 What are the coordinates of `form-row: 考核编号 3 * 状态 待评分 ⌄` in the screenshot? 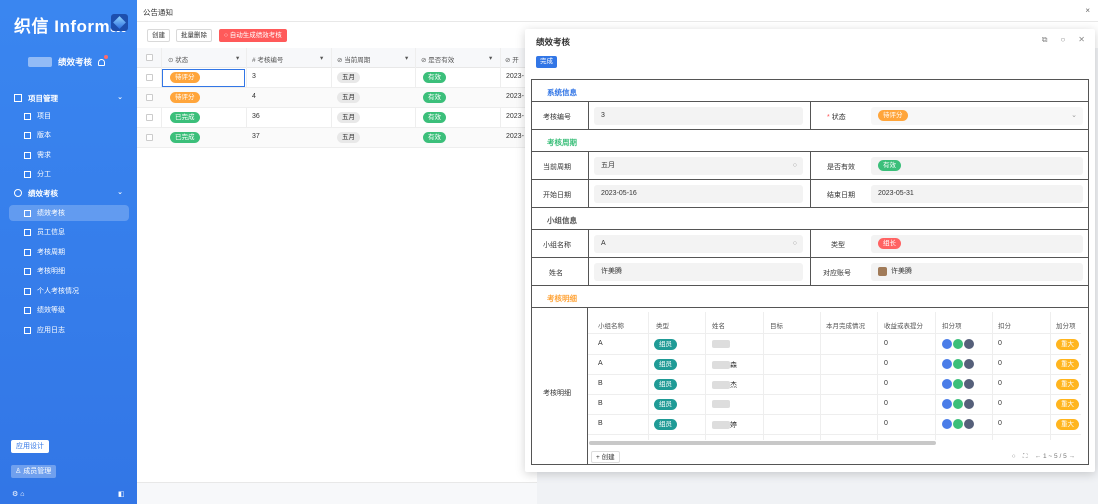 It's located at (810, 116).